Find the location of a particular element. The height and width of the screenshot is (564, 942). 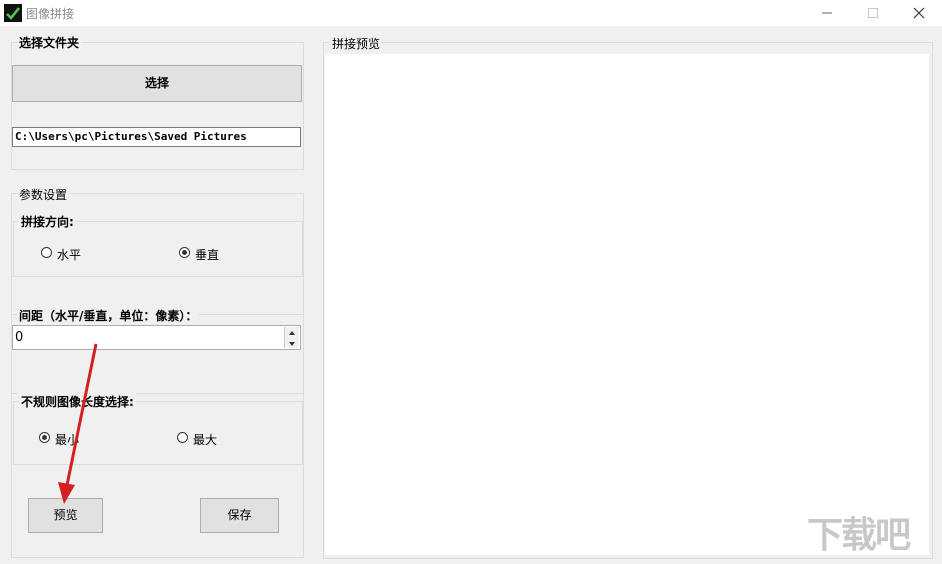

radio-max is located at coordinates (182, 437).